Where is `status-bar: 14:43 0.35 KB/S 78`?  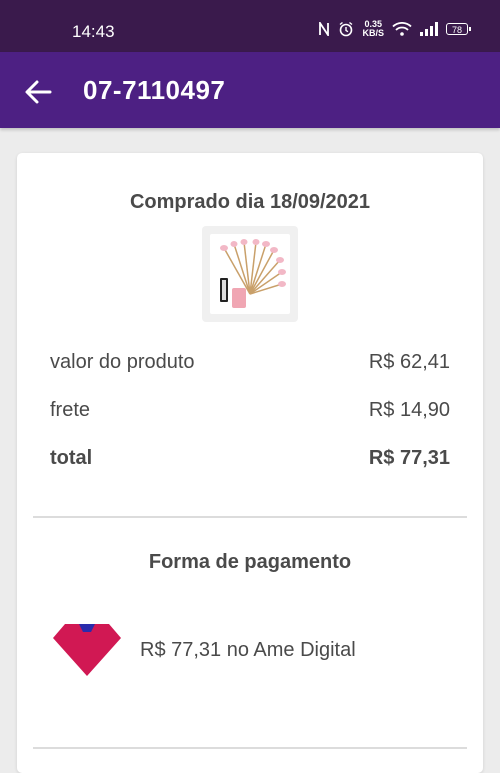
status-bar: 14:43 0.35 KB/S 78 is located at coordinates (250, 26).